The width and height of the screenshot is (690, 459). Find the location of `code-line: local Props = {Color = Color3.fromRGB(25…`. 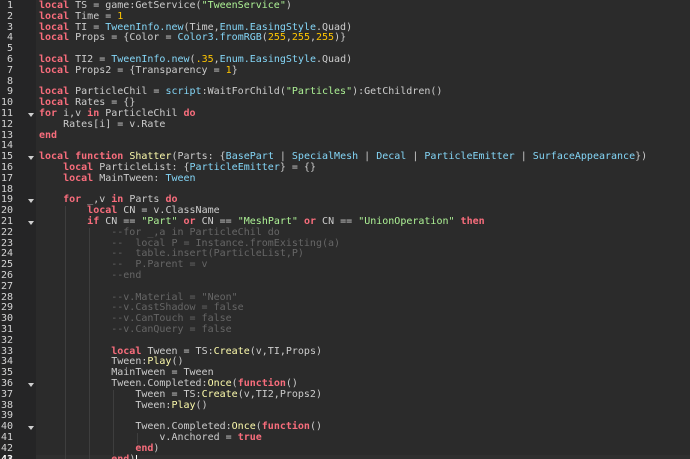

code-line: local Props = {Color = Color3.fromRGB(25… is located at coordinates (363, 38).